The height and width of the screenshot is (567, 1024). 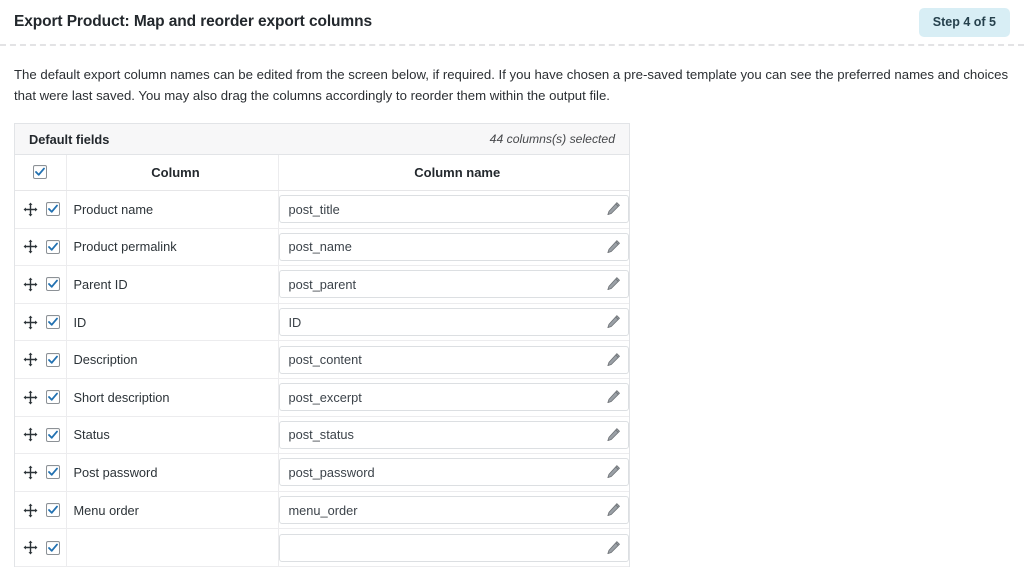 I want to click on select-all-checkbox, so click(x=40, y=171).